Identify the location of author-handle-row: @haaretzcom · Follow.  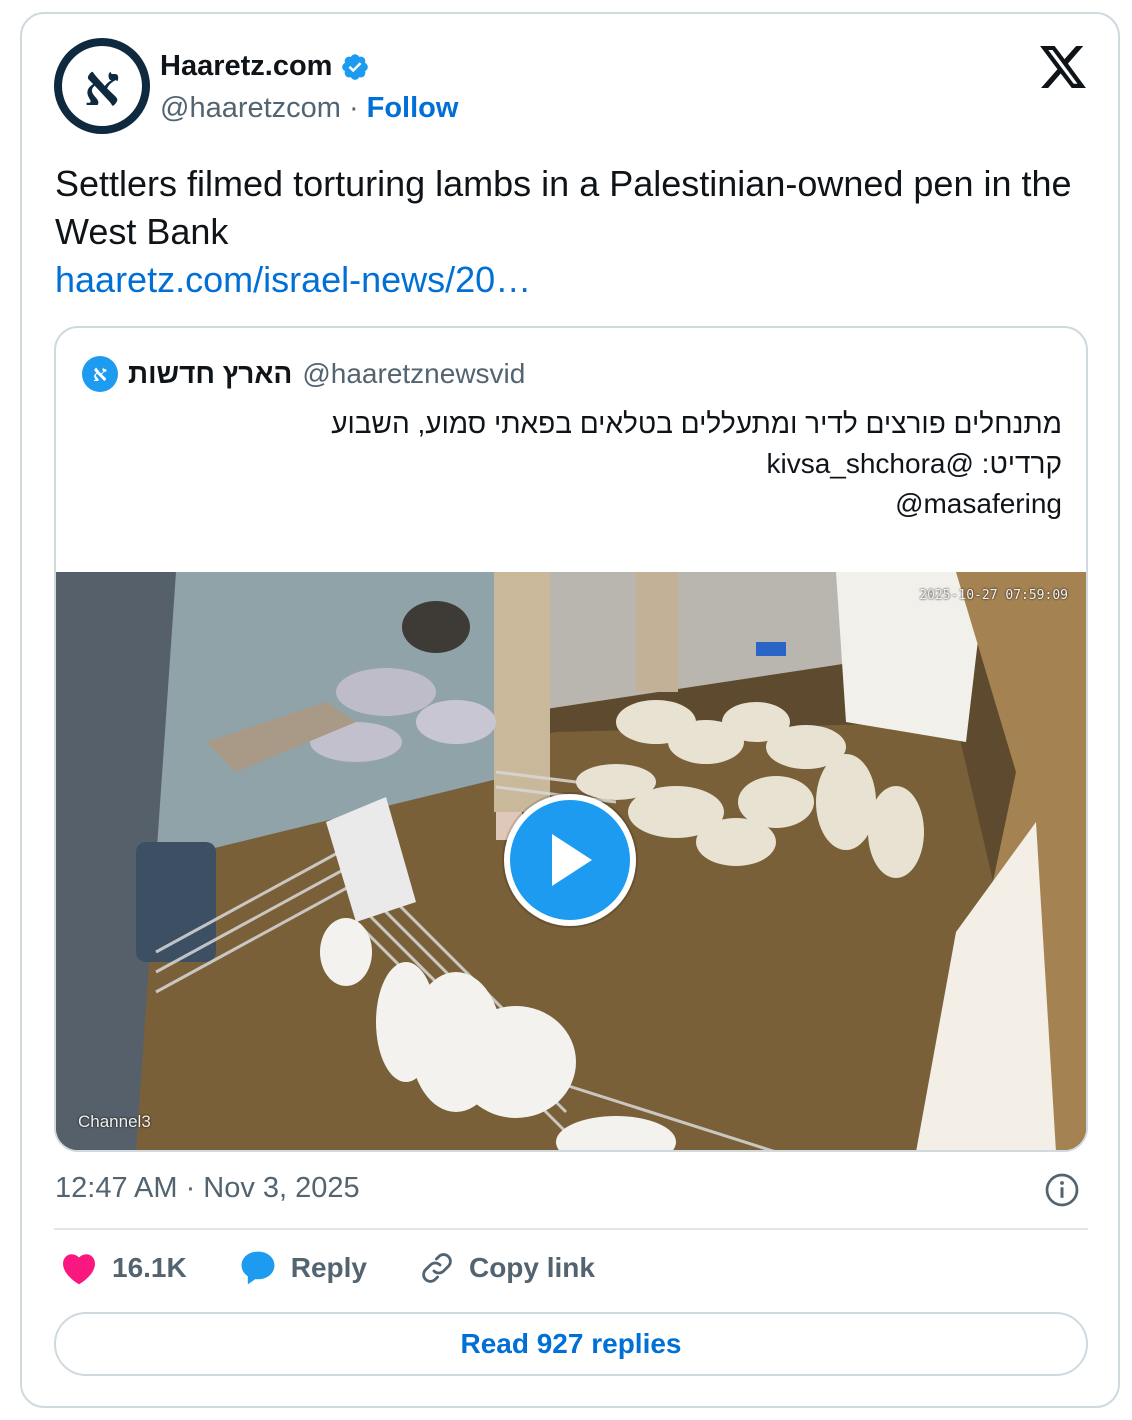
(309, 108).